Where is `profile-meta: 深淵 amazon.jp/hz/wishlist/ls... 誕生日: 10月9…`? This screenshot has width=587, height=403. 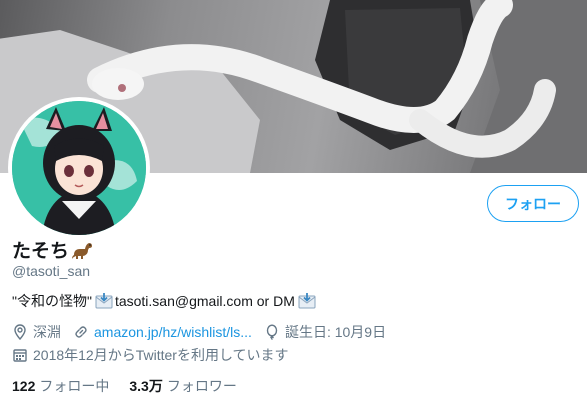 profile-meta: 深淵 amazon.jp/hz/wishlist/ls... 誕生日: 10月9… is located at coordinates (205, 332).